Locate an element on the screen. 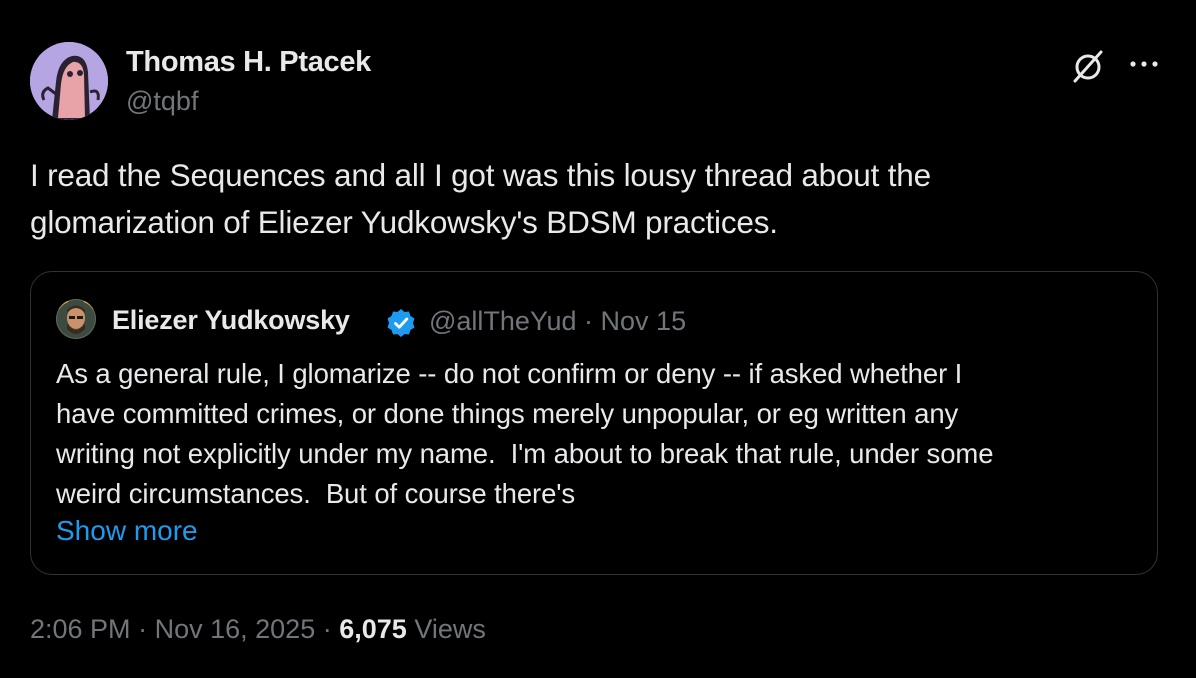 The image size is (1196, 678). author-name: Thomas H. Ptacek is located at coordinates (248, 62).